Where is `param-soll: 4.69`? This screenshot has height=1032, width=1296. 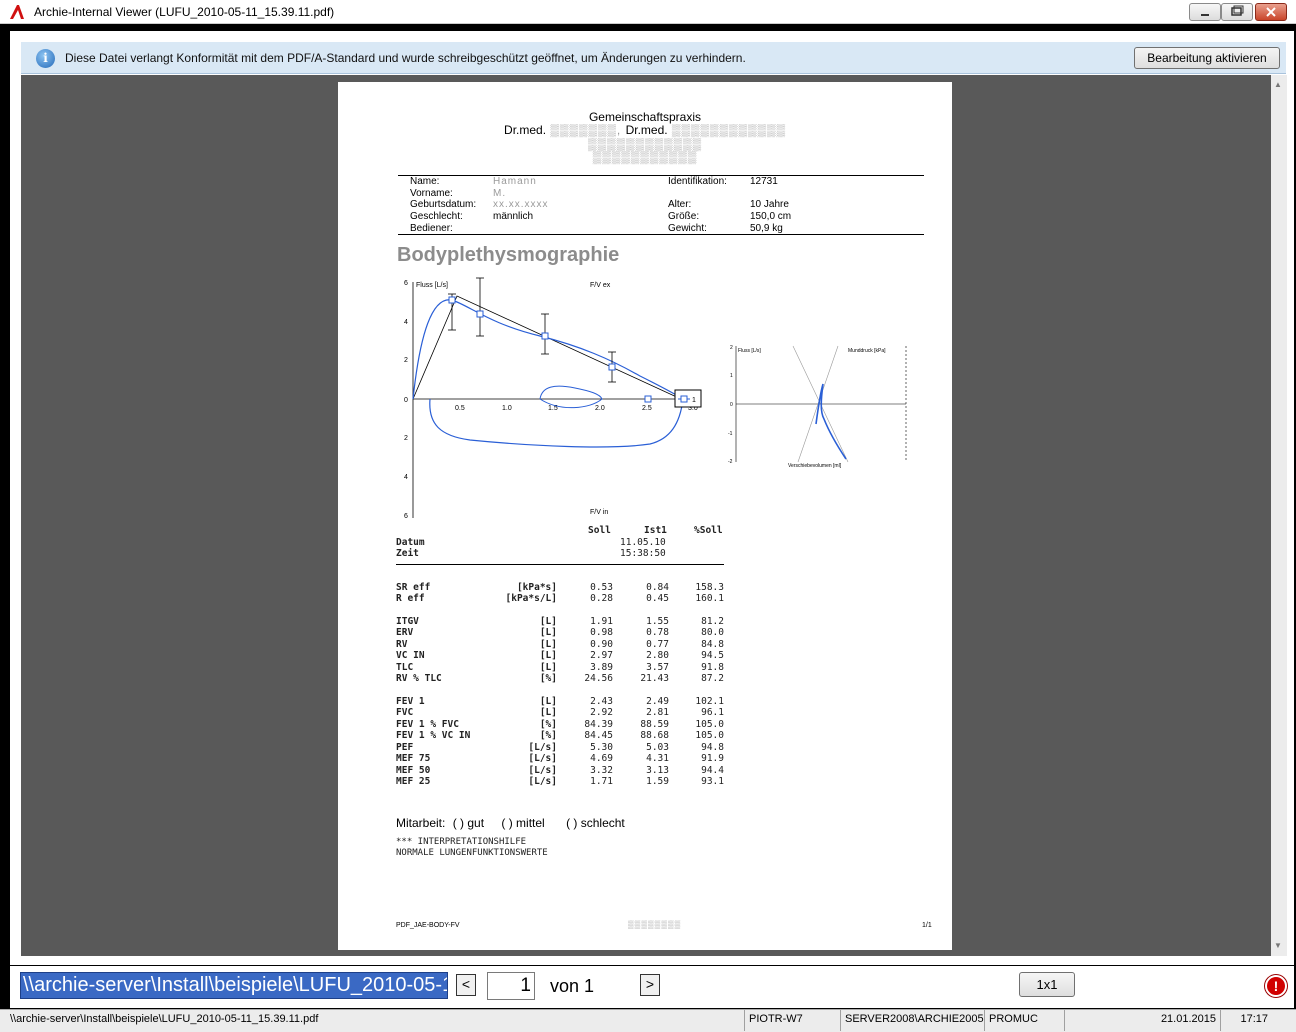 param-soll: 4.69 is located at coordinates (601, 758).